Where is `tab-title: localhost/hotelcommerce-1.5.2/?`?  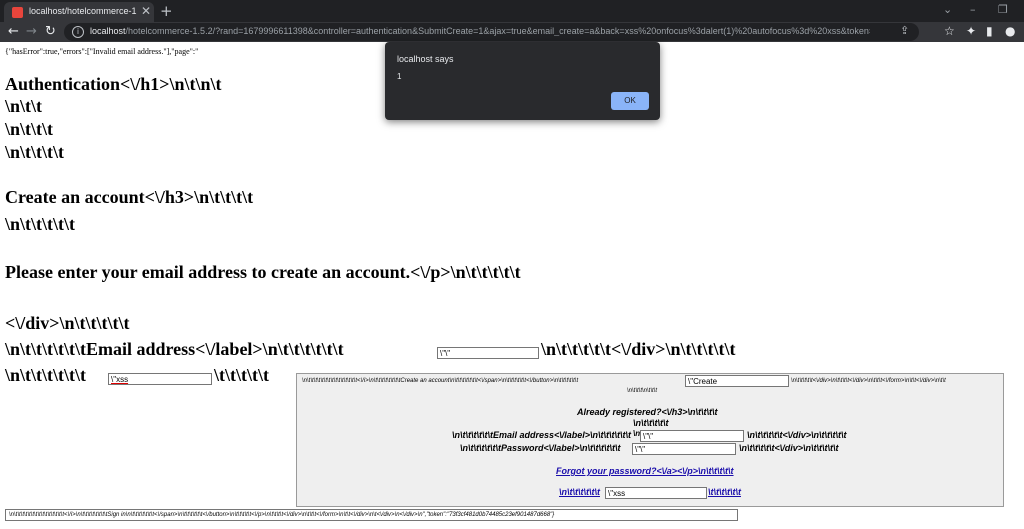
tab-title: localhost/hotelcommerce-1.5.2/? is located at coordinates (83, 11).